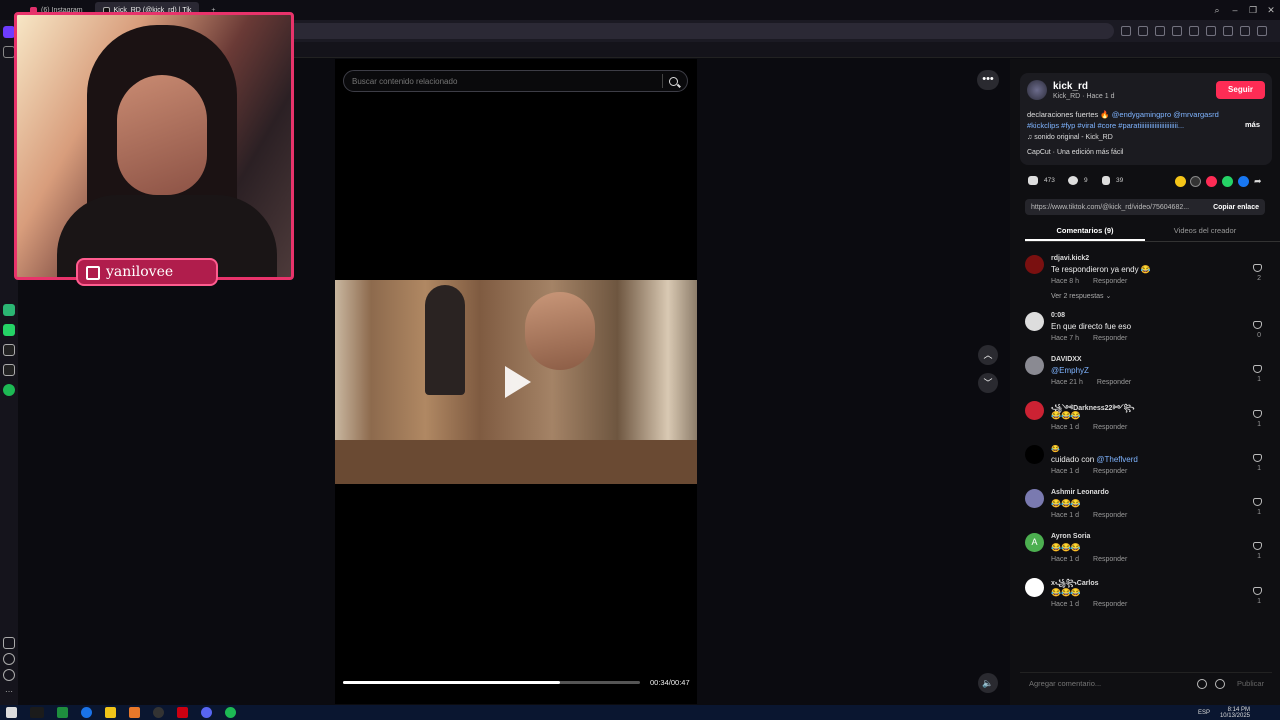 The height and width of the screenshot is (720, 1280). What do you see at coordinates (1070, 258) in the screenshot?
I see `comment-username: rdjavi.kick2` at bounding box center [1070, 258].